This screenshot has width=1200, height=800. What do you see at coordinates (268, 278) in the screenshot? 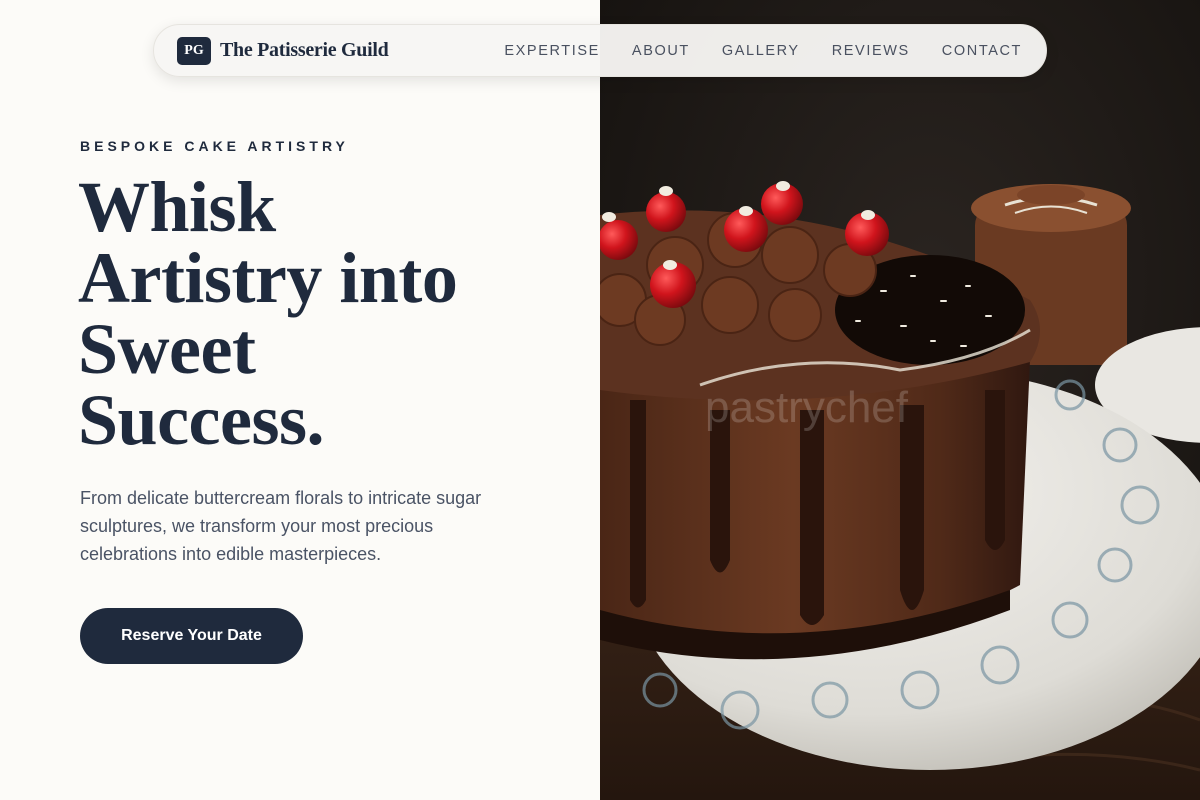
I see `headline-line: Artistry into` at bounding box center [268, 278].